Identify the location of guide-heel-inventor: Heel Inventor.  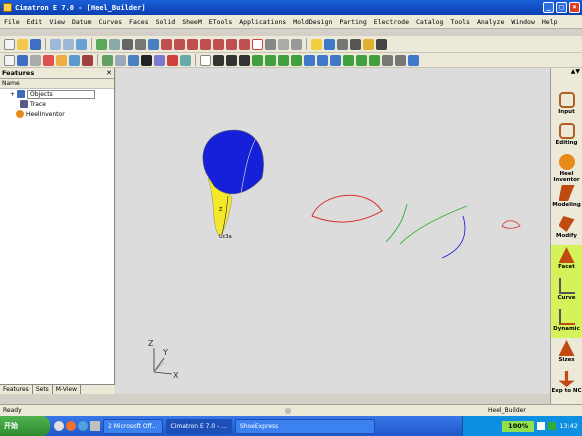
(566, 167).